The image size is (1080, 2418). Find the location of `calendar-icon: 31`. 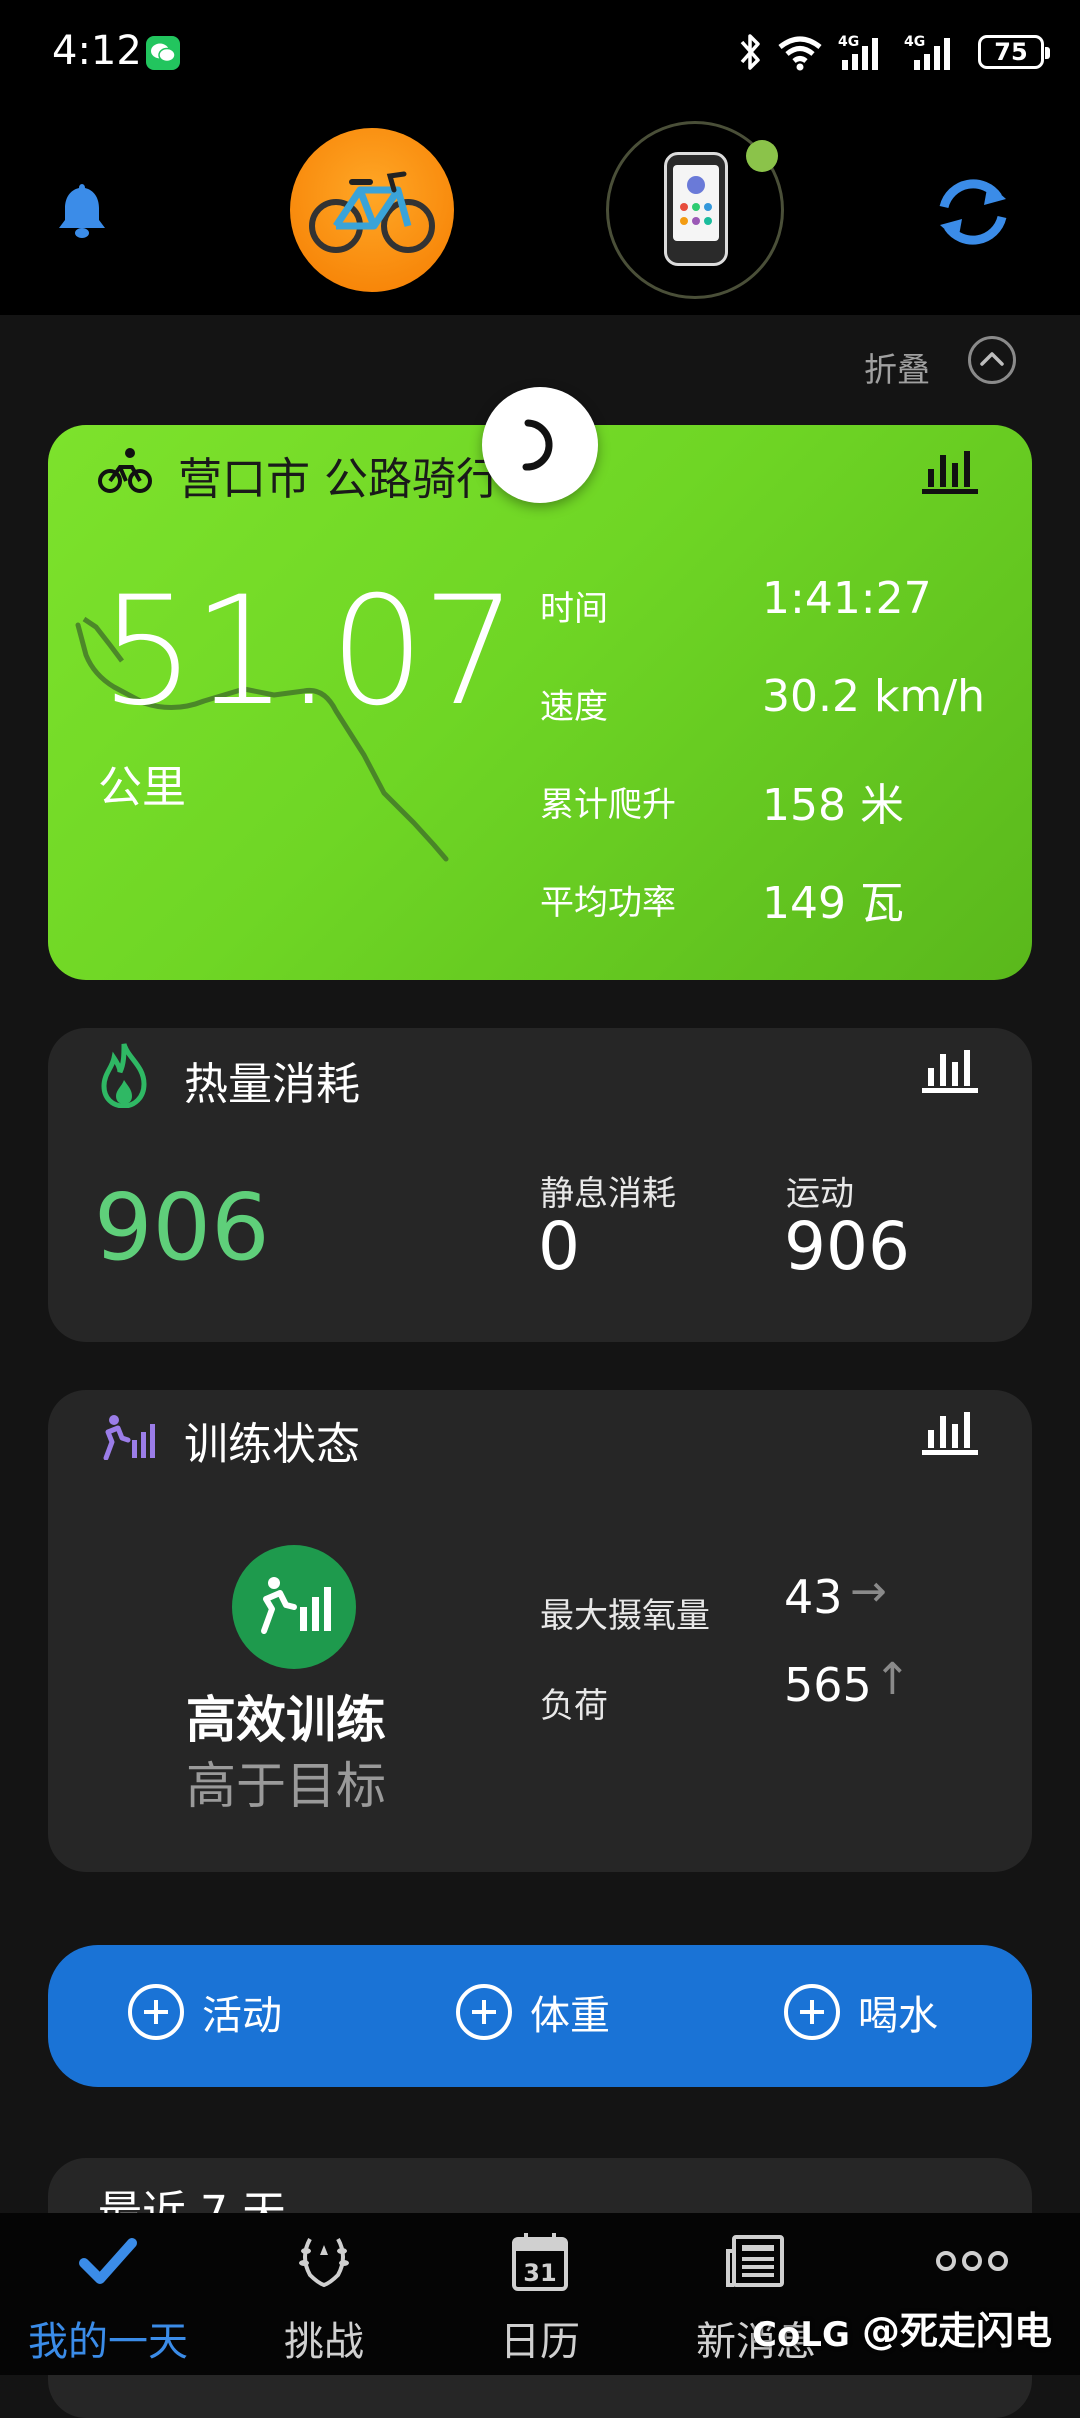

calendar-icon: 31 is located at coordinates (540, 2262).